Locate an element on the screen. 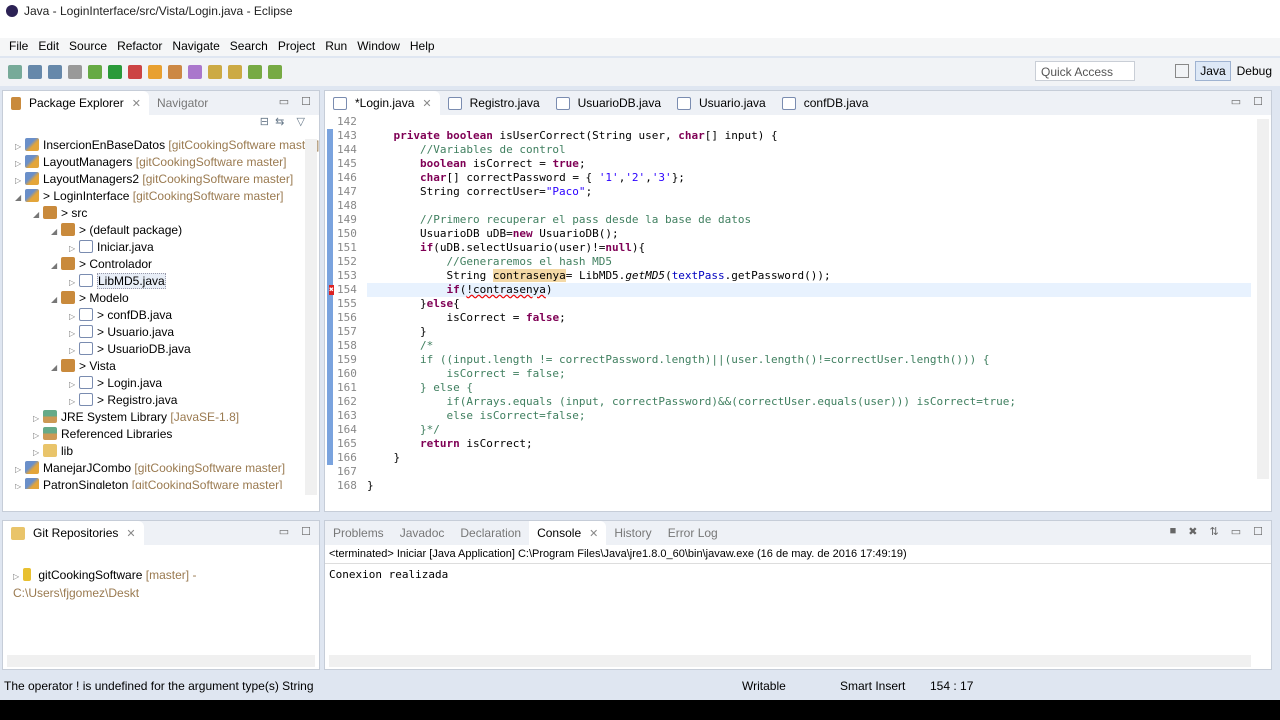  tab-problems: Problems is located at coordinates (358, 533).